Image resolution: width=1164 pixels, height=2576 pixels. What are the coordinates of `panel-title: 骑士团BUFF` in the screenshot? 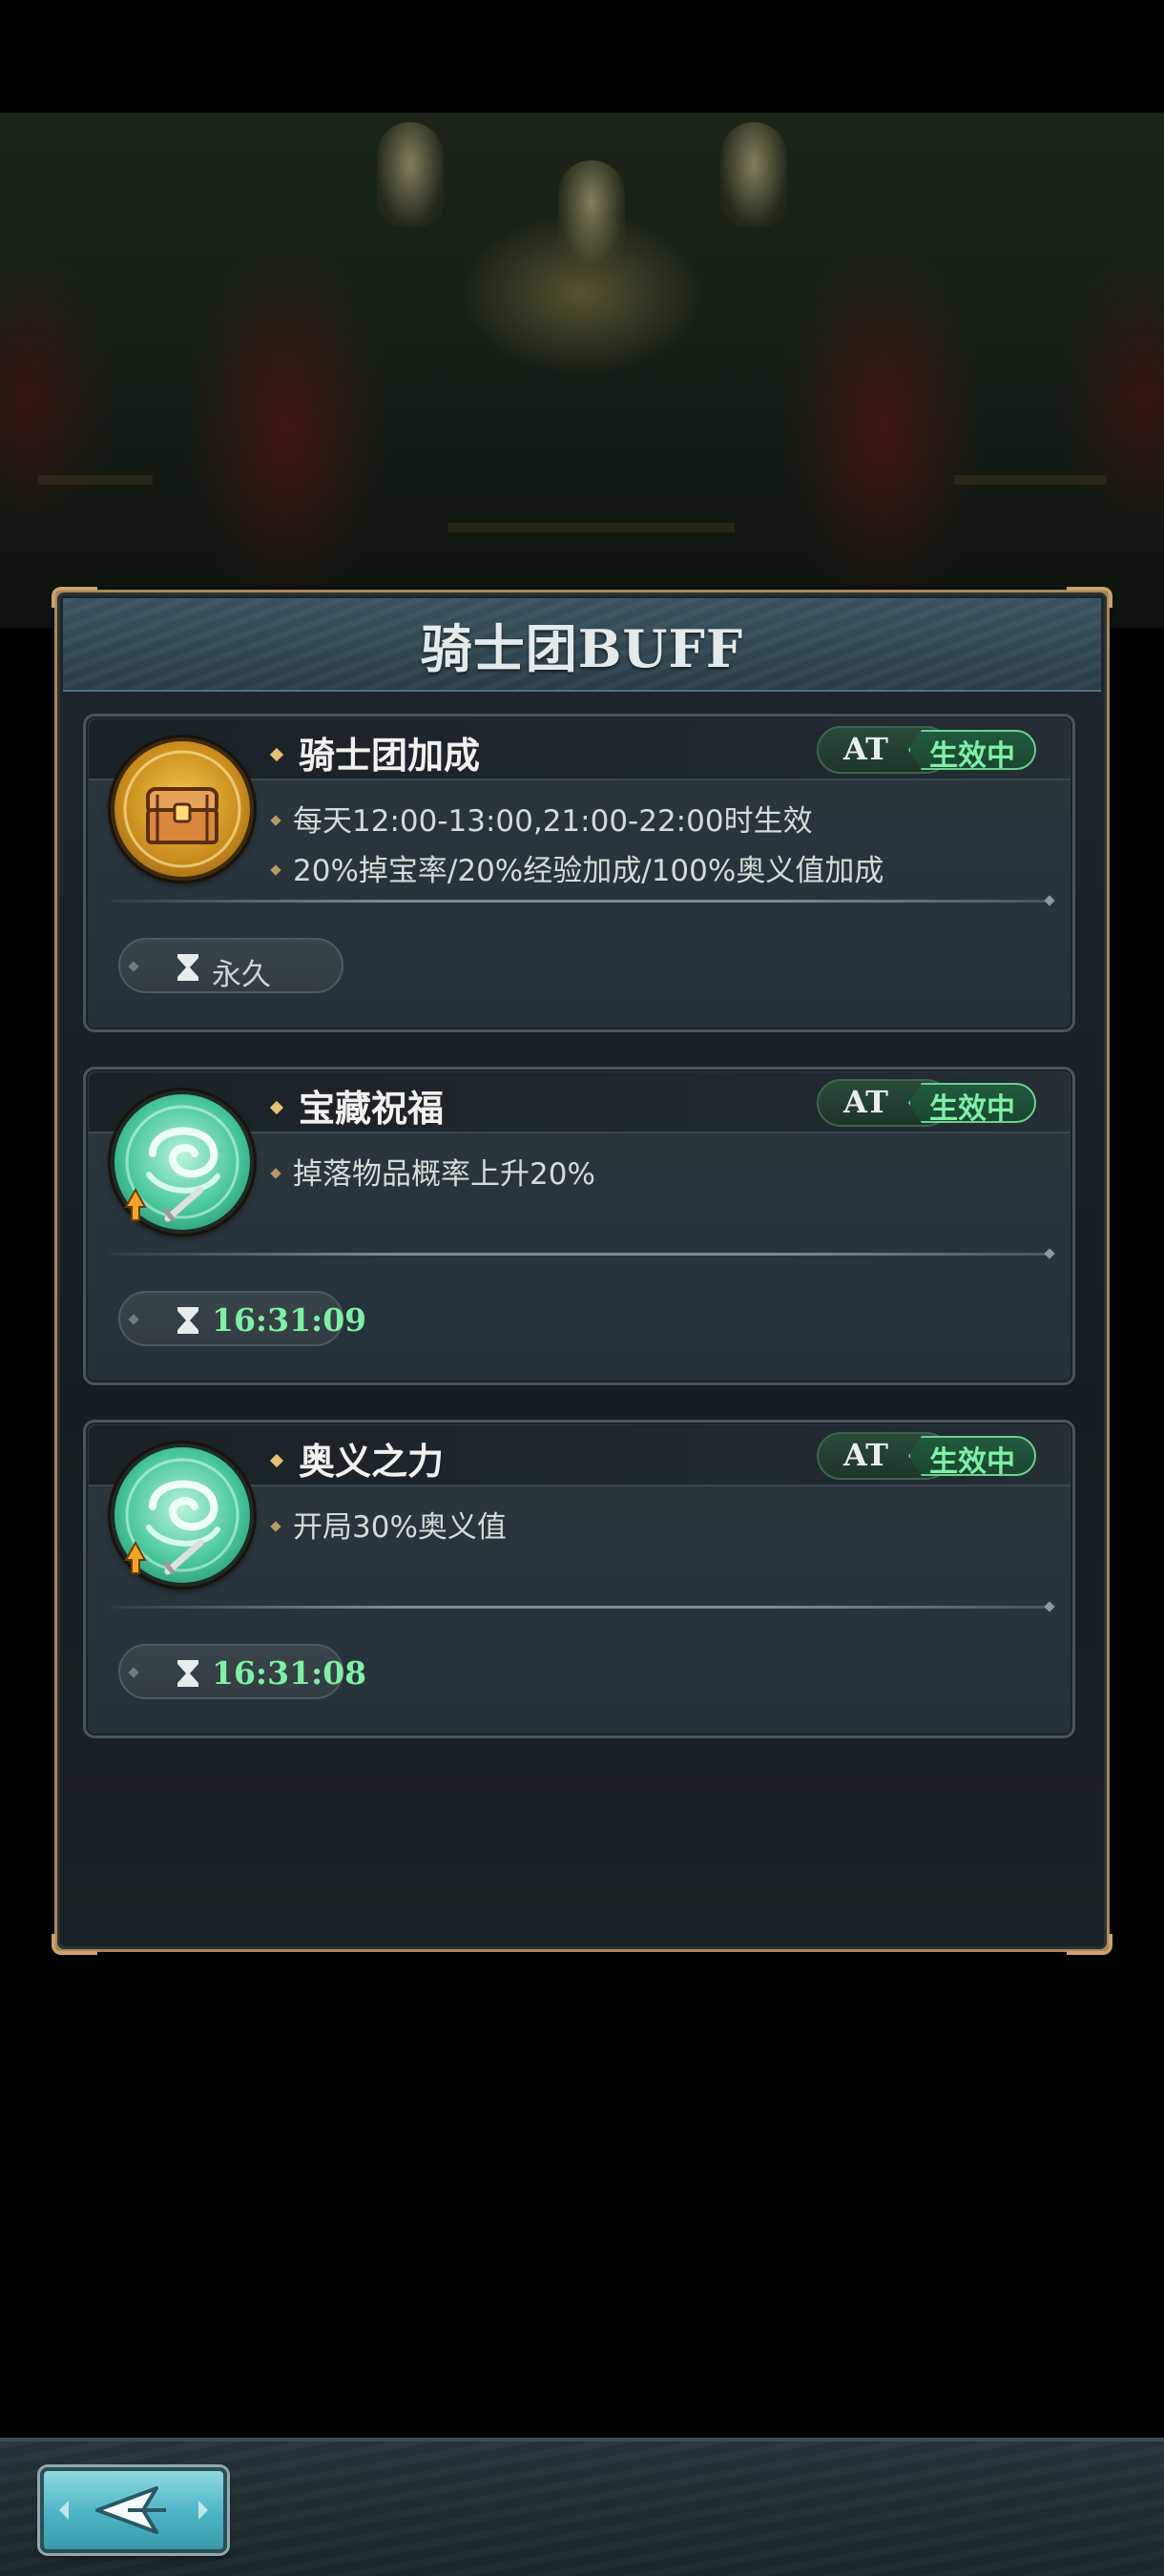 It's located at (582, 648).